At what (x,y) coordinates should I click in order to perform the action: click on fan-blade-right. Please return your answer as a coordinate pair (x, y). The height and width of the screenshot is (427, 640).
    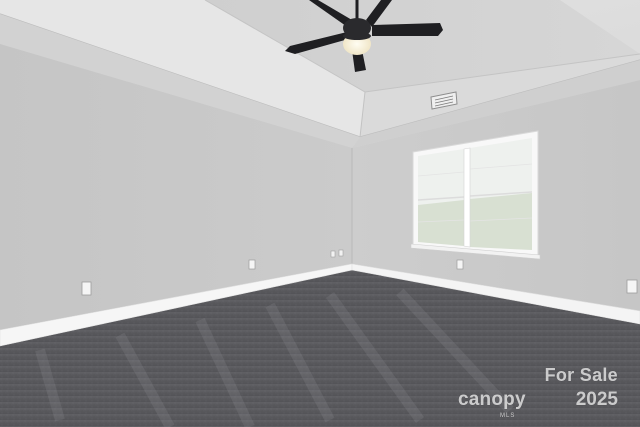
    Looking at the image, I should click on (407, 29).